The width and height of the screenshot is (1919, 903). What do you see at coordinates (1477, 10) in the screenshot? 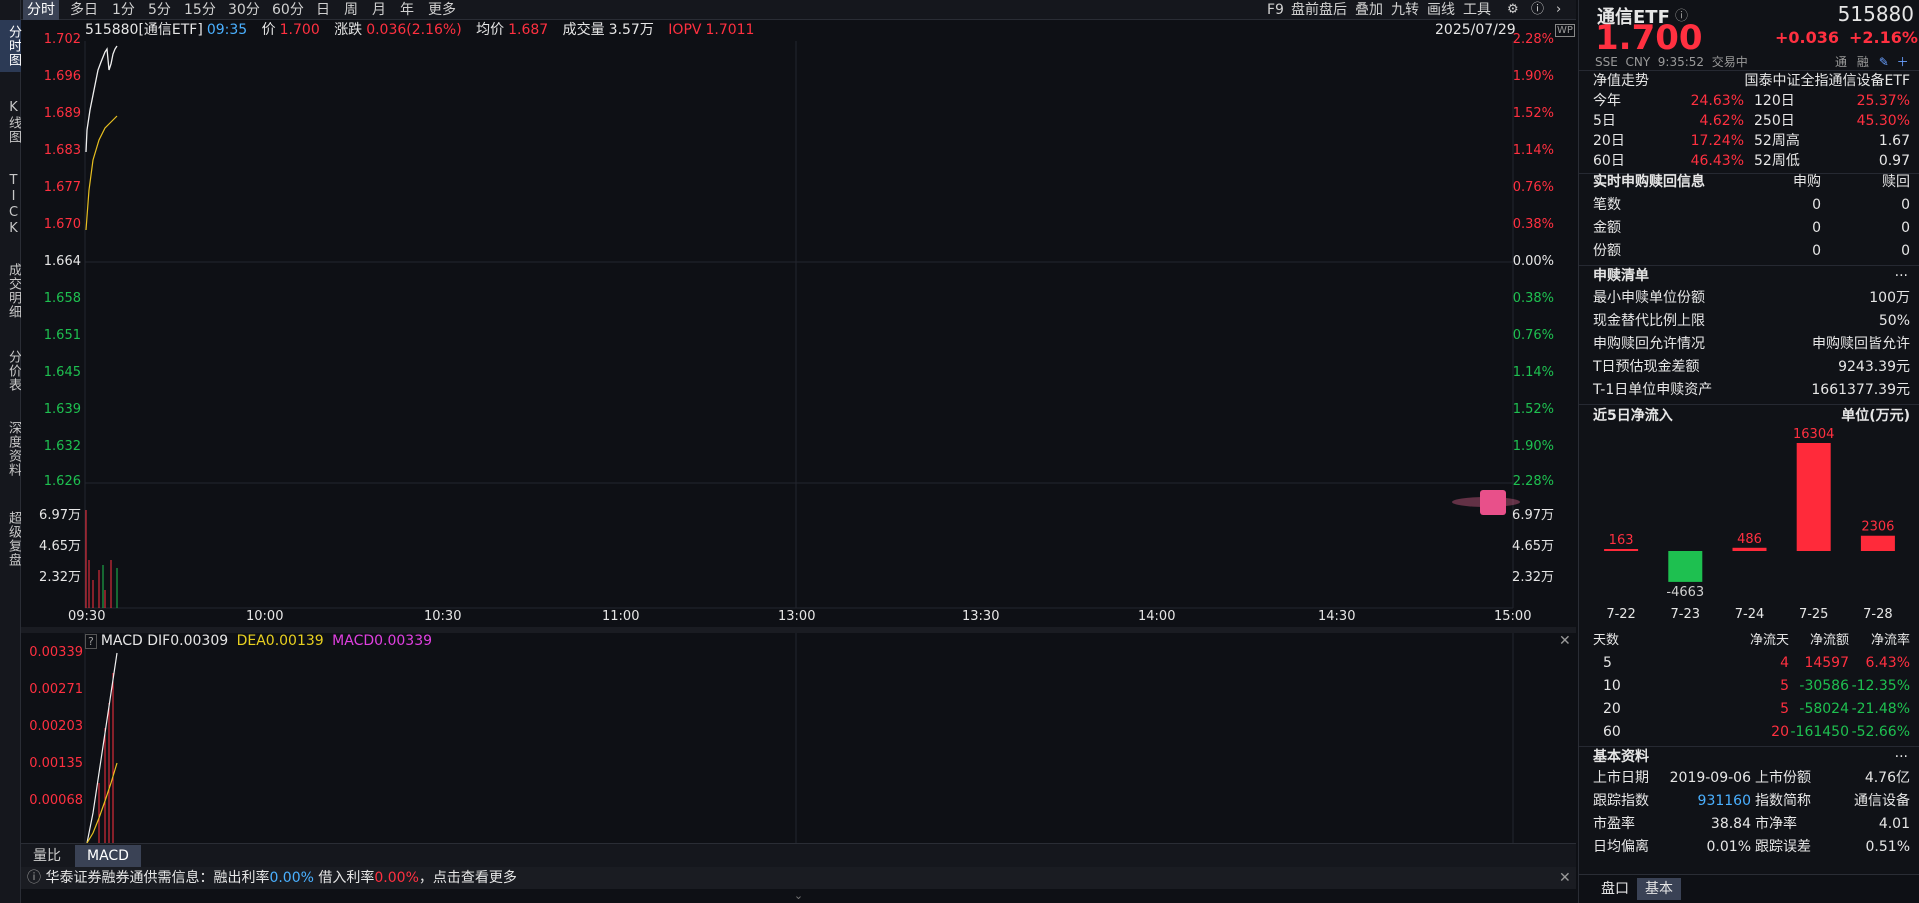
I see `tools-button: 工具` at bounding box center [1477, 10].